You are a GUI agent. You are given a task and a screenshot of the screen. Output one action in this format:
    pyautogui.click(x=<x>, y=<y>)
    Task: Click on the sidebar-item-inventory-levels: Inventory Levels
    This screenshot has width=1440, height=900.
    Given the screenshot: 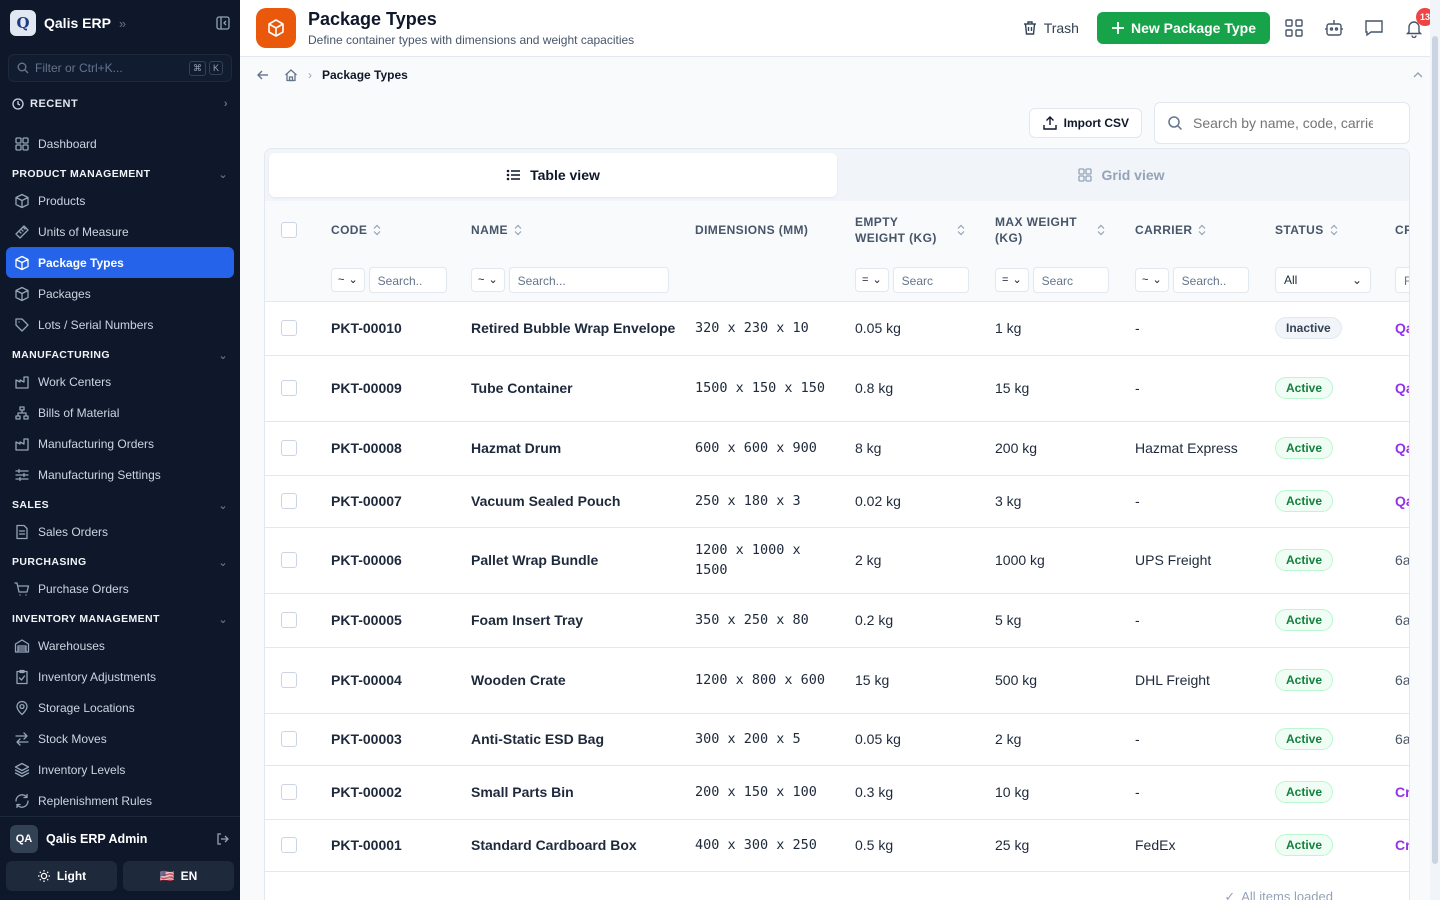 What is the action you would take?
    pyautogui.click(x=120, y=769)
    